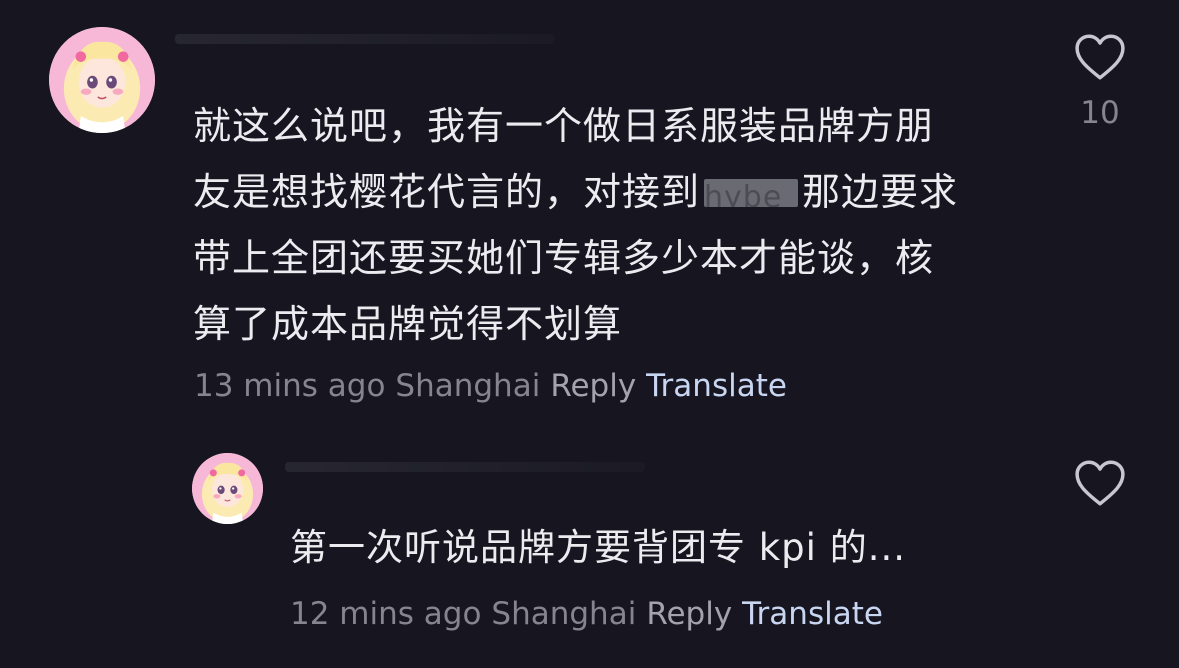 The width and height of the screenshot is (1179, 668). Describe the element at coordinates (447, 192) in the screenshot. I see `comment-line-part: 友是想找樱花代言的，对接到` at that location.